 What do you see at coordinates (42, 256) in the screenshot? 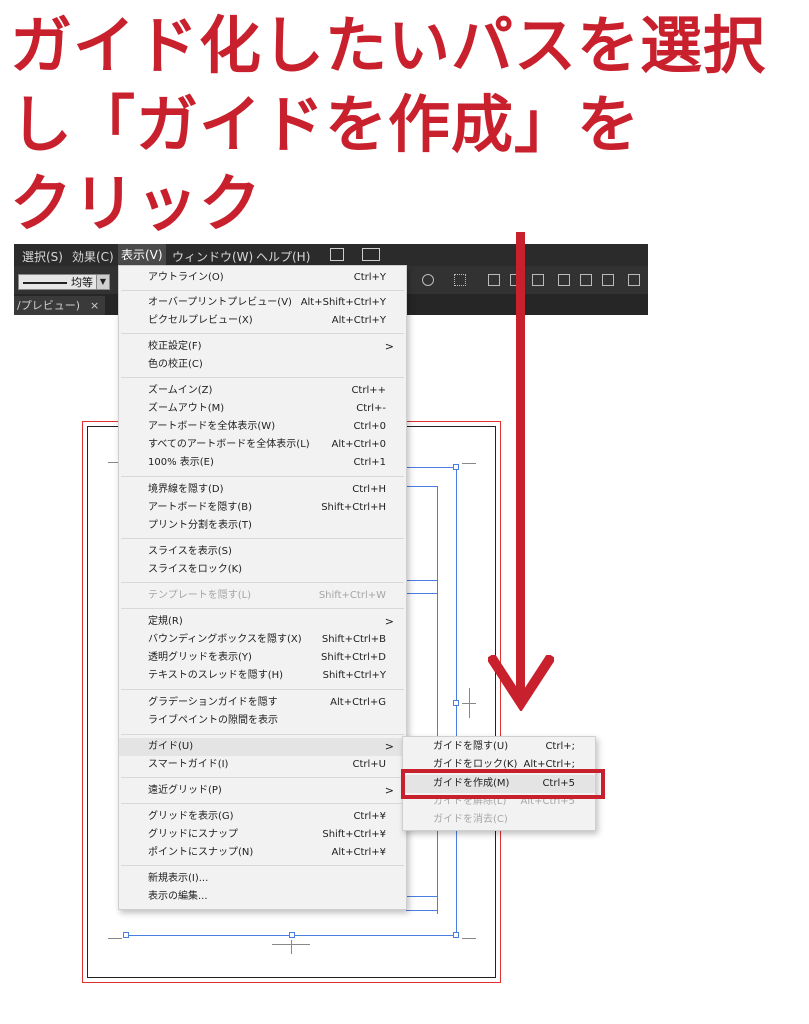
I see `menu-select: 選択(S)` at bounding box center [42, 256].